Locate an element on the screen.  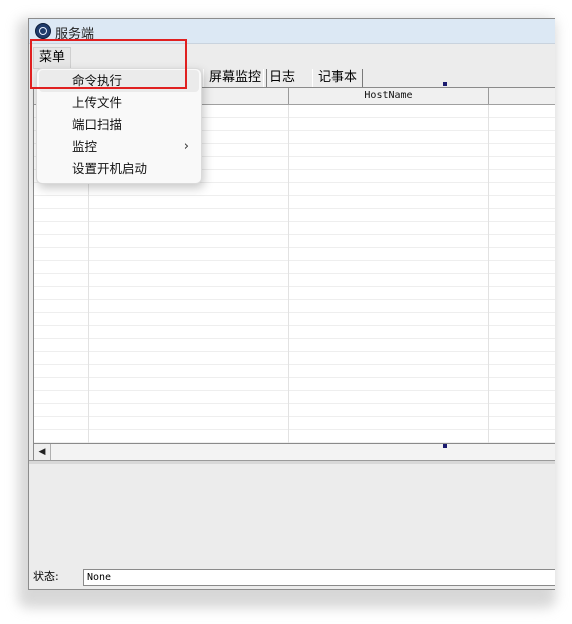
menu-item-port-scan: 端口扫描 is located at coordinates (119, 125).